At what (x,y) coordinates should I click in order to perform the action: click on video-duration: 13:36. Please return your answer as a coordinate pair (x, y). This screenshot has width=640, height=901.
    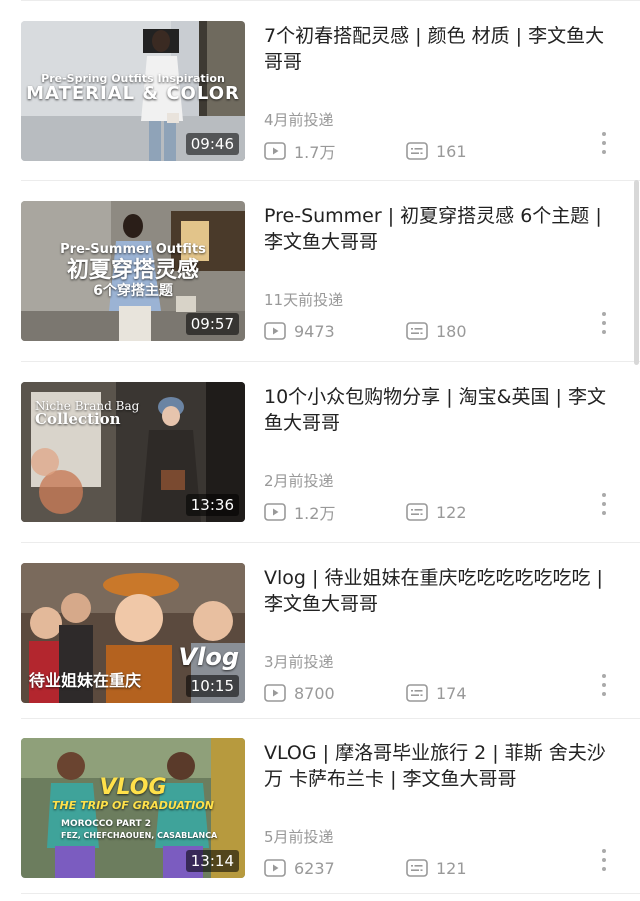
    Looking at the image, I should click on (212, 505).